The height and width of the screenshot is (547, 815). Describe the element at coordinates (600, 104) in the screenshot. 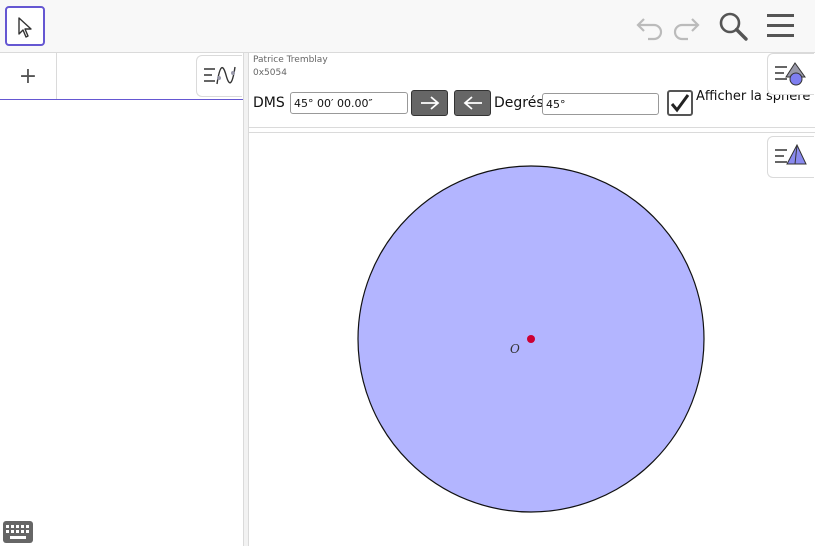

I see `degrees-input: 45°` at that location.